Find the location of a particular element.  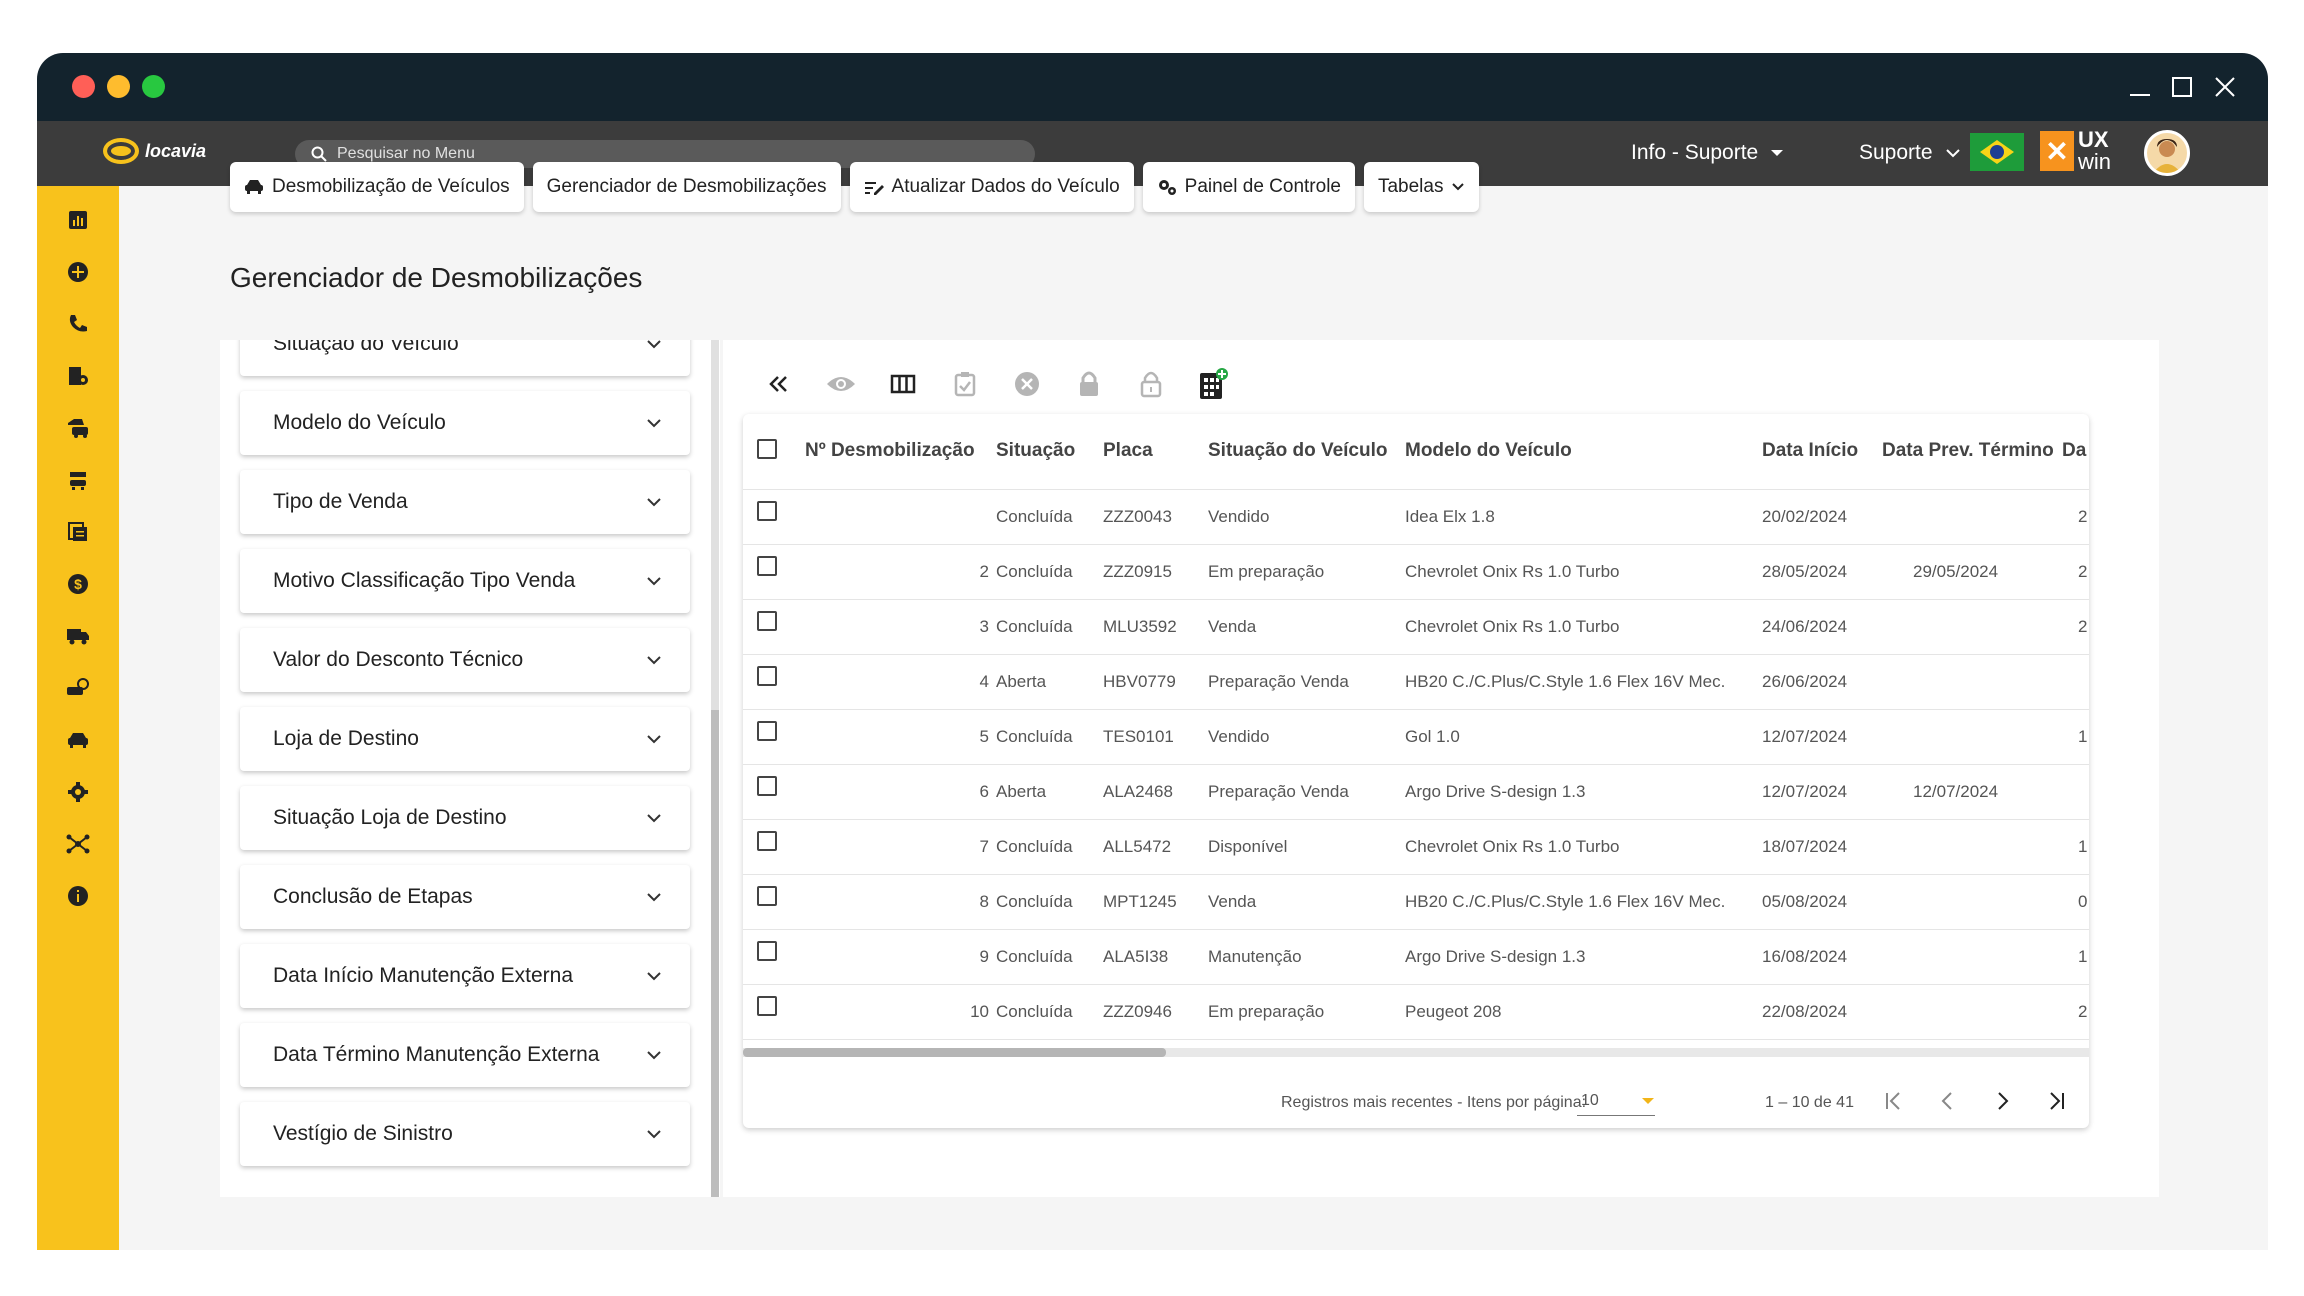

maximize-icon is located at coordinates (2182, 87).